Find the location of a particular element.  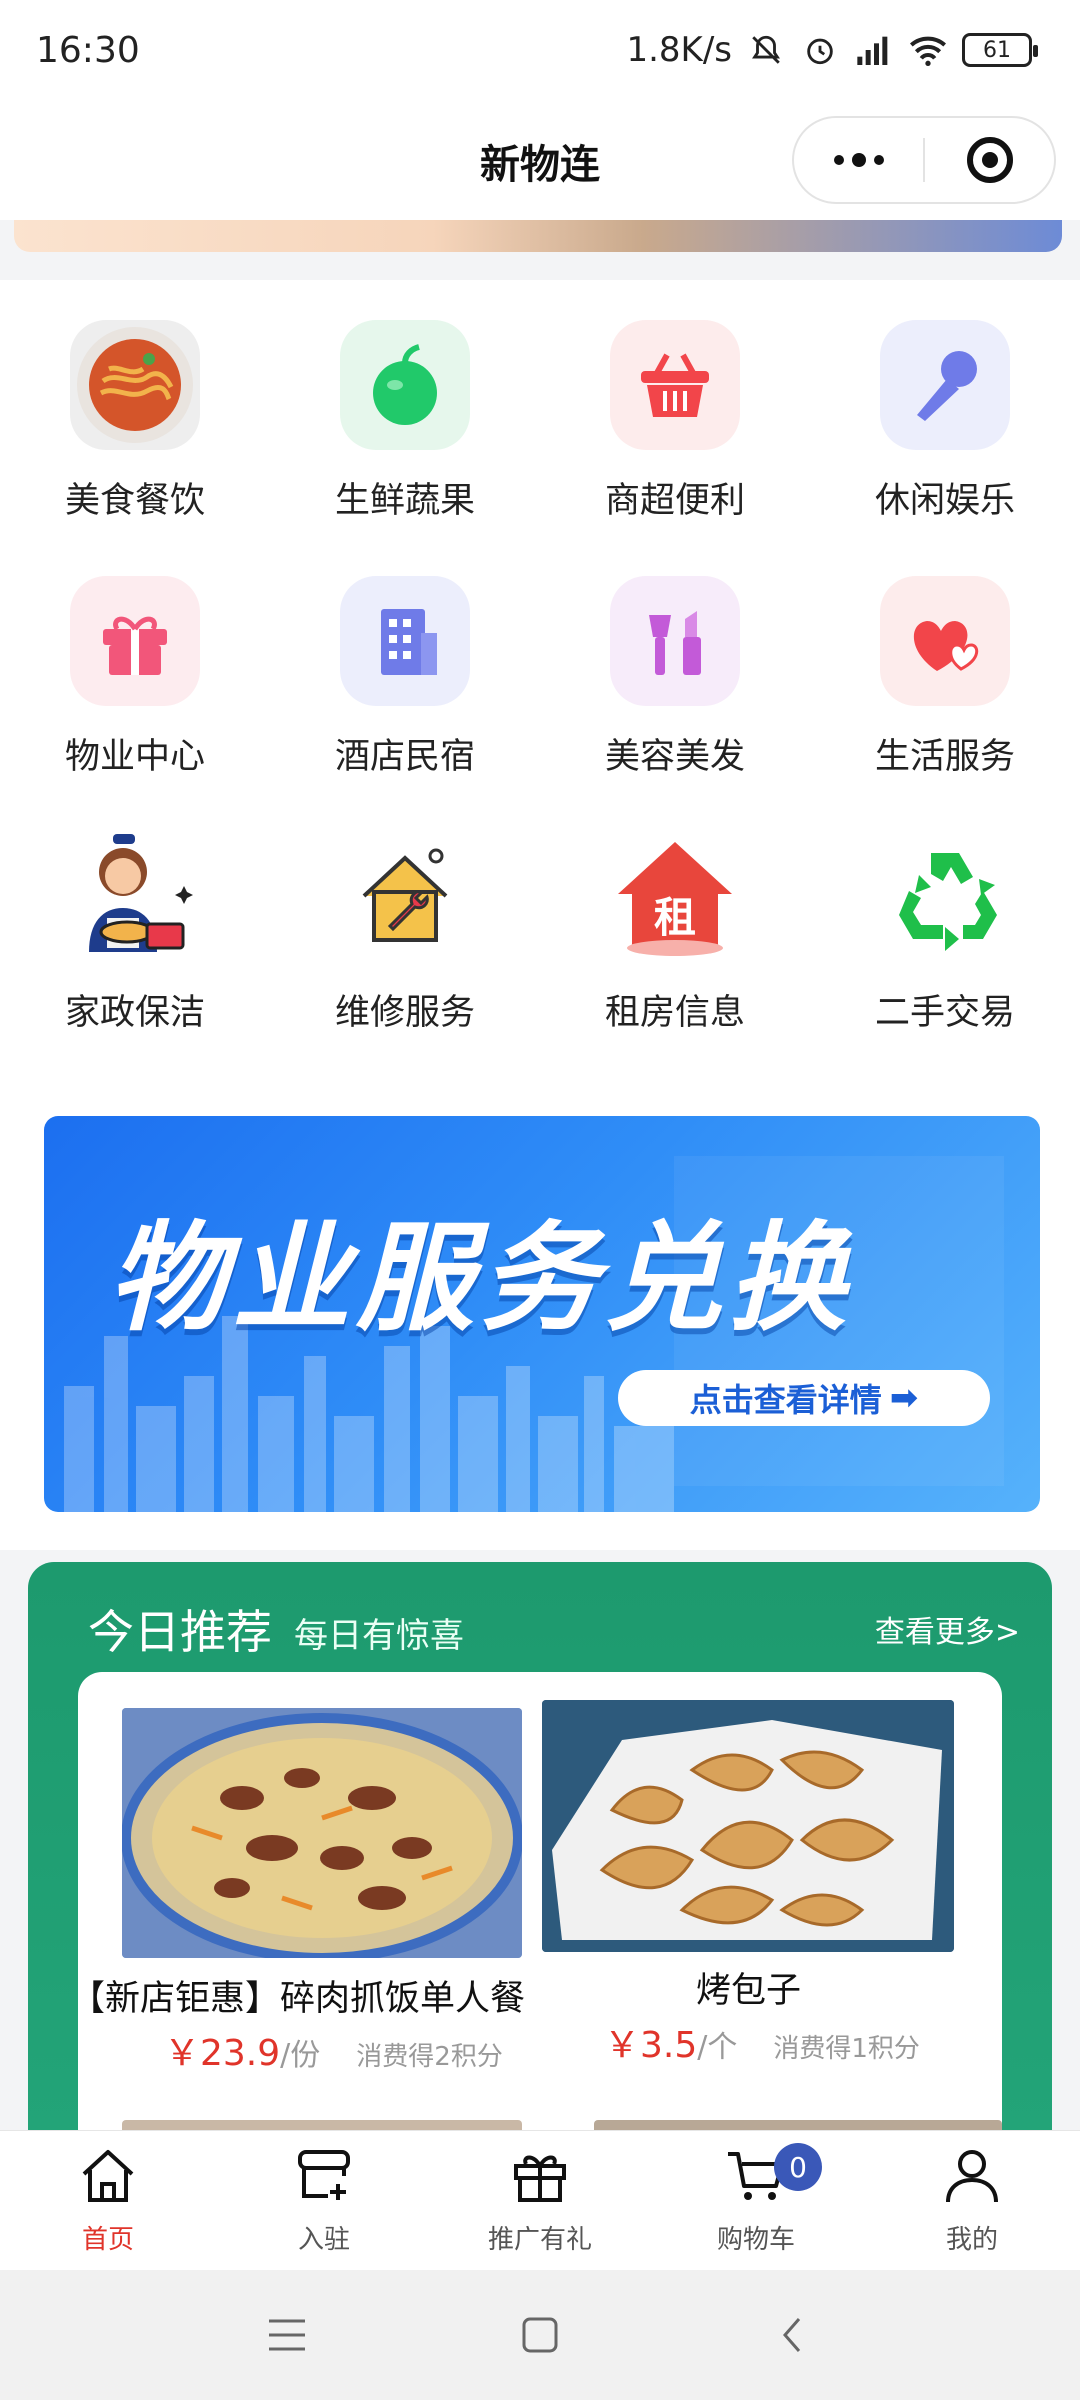

product-price: ￥23.9 is located at coordinates (222, 2053).